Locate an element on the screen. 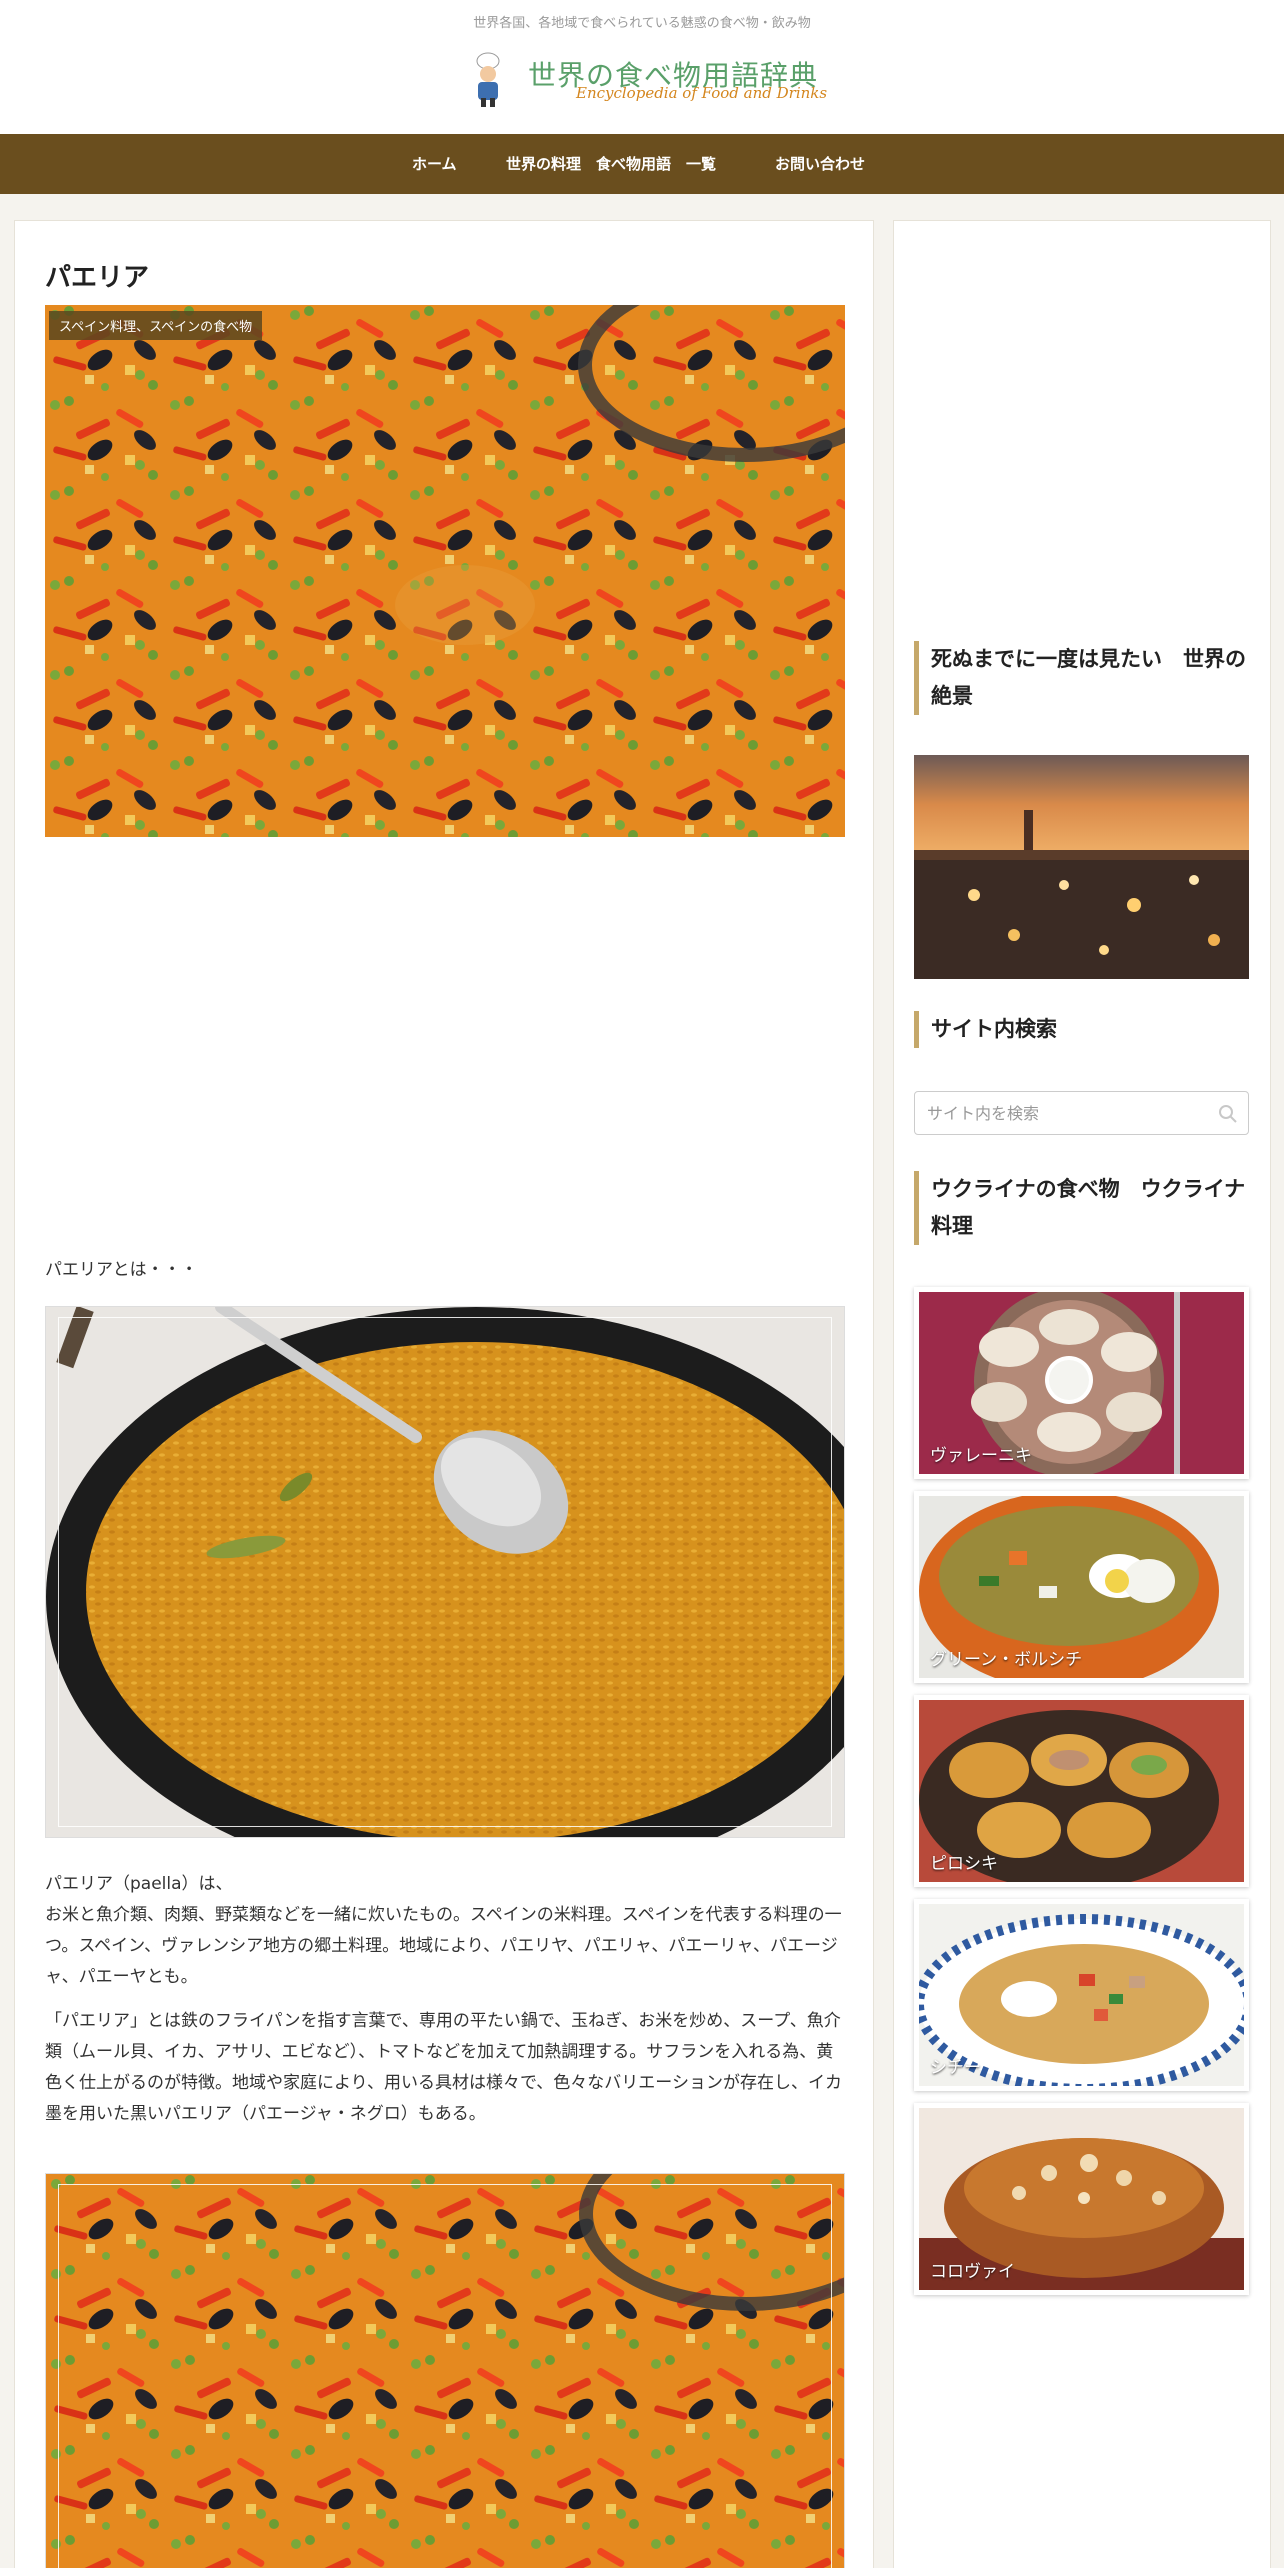 The image size is (1284, 2568). paella-image-bottom is located at coordinates (445, 2370).